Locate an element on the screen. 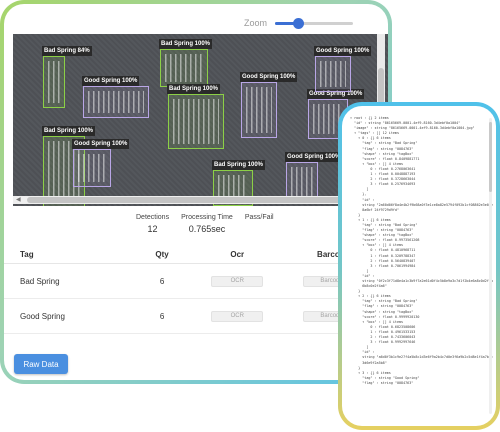  header-ocr: Ocr is located at coordinates (237, 254).